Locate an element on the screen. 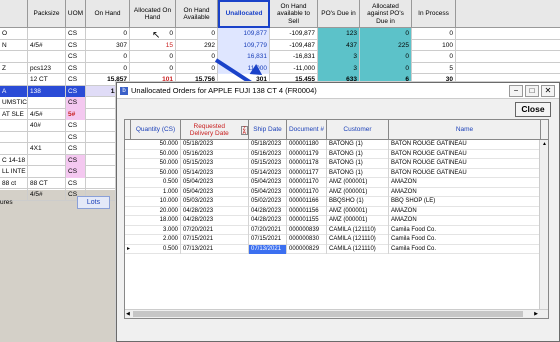 The image size is (560, 342). inventory-cell: 123 is located at coordinates (339, 34).